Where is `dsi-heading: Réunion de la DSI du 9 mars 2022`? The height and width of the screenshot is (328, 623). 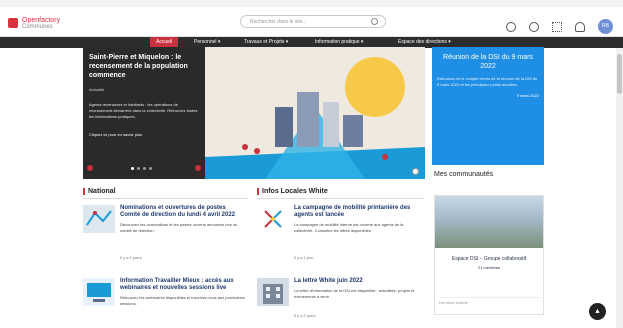
dsi-heading: Réunion de la DSI du 9 mars 2022 is located at coordinates (488, 62).